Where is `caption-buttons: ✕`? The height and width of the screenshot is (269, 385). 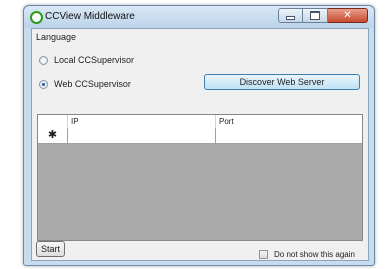 caption-buttons: ✕ is located at coordinates (323, 15).